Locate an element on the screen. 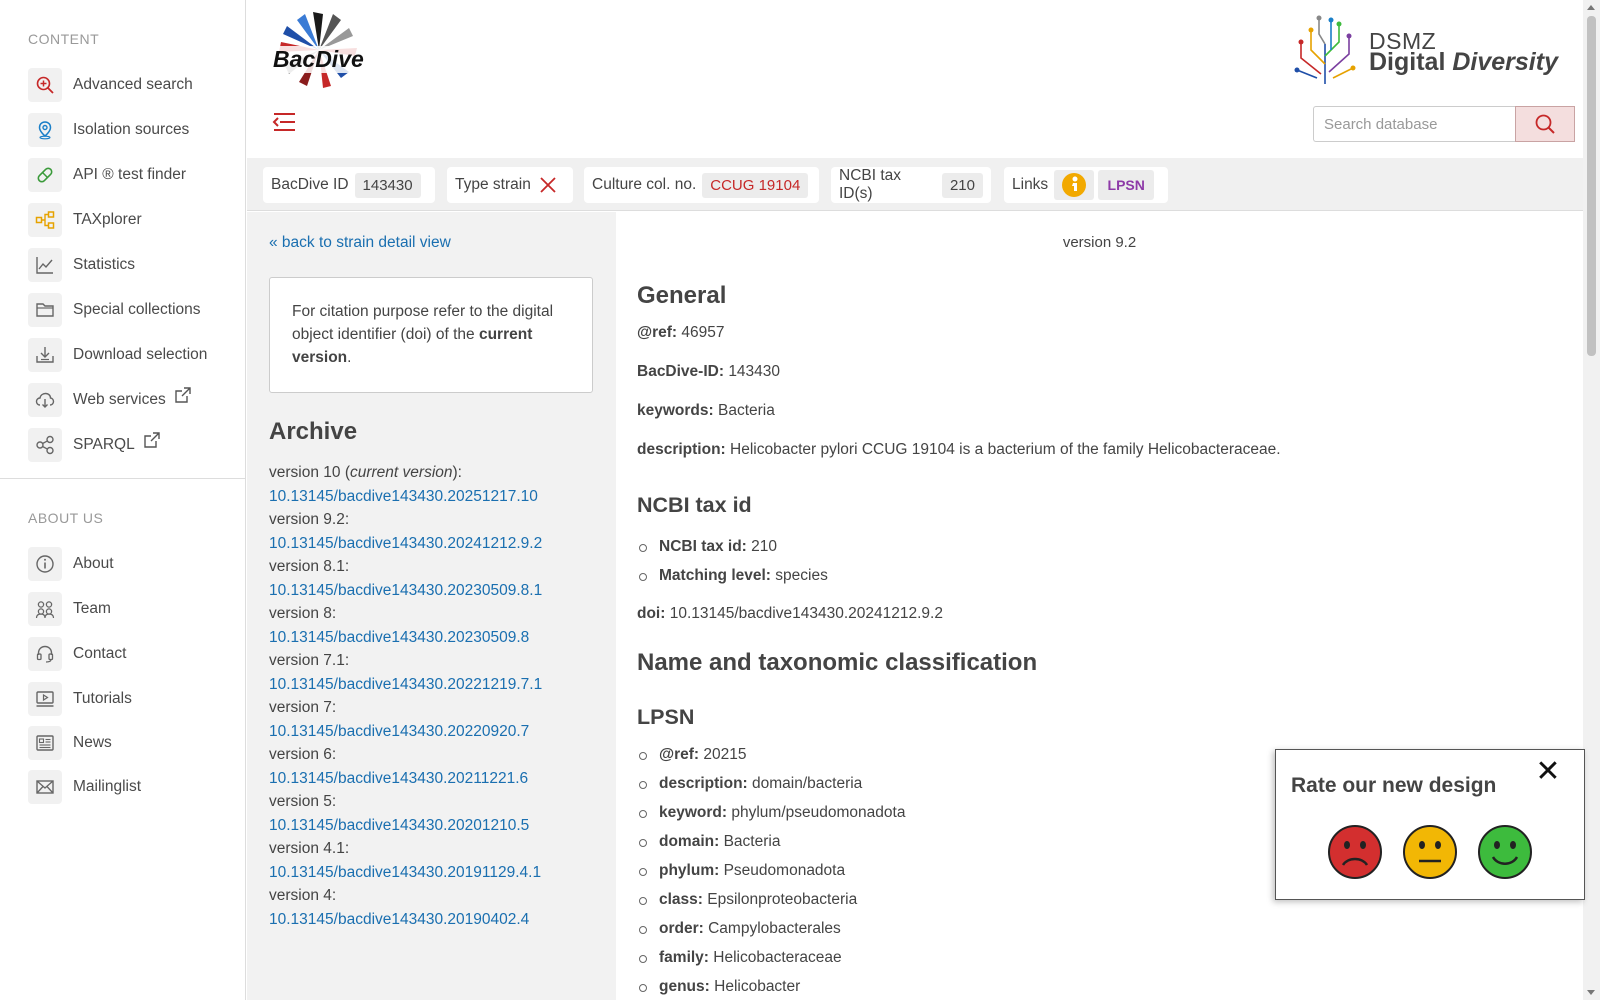 The height and width of the screenshot is (1000, 1600). archive-doi-link: 10.13145/bacdive143430.20230509.8 is located at coordinates (439, 638).